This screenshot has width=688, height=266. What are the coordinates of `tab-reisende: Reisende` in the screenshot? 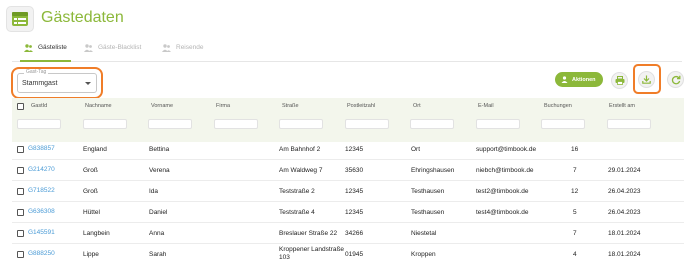 It's located at (182, 53).